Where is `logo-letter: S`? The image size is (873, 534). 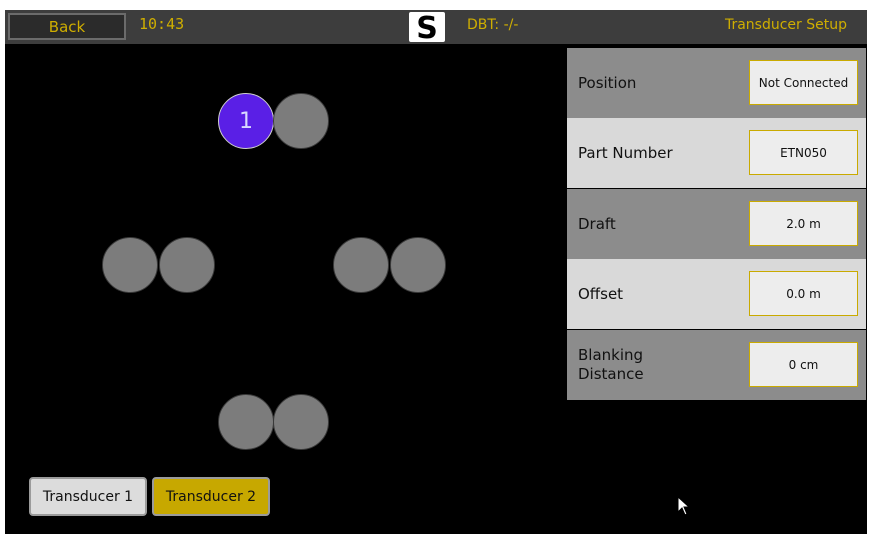 logo-letter: S is located at coordinates (427, 27).